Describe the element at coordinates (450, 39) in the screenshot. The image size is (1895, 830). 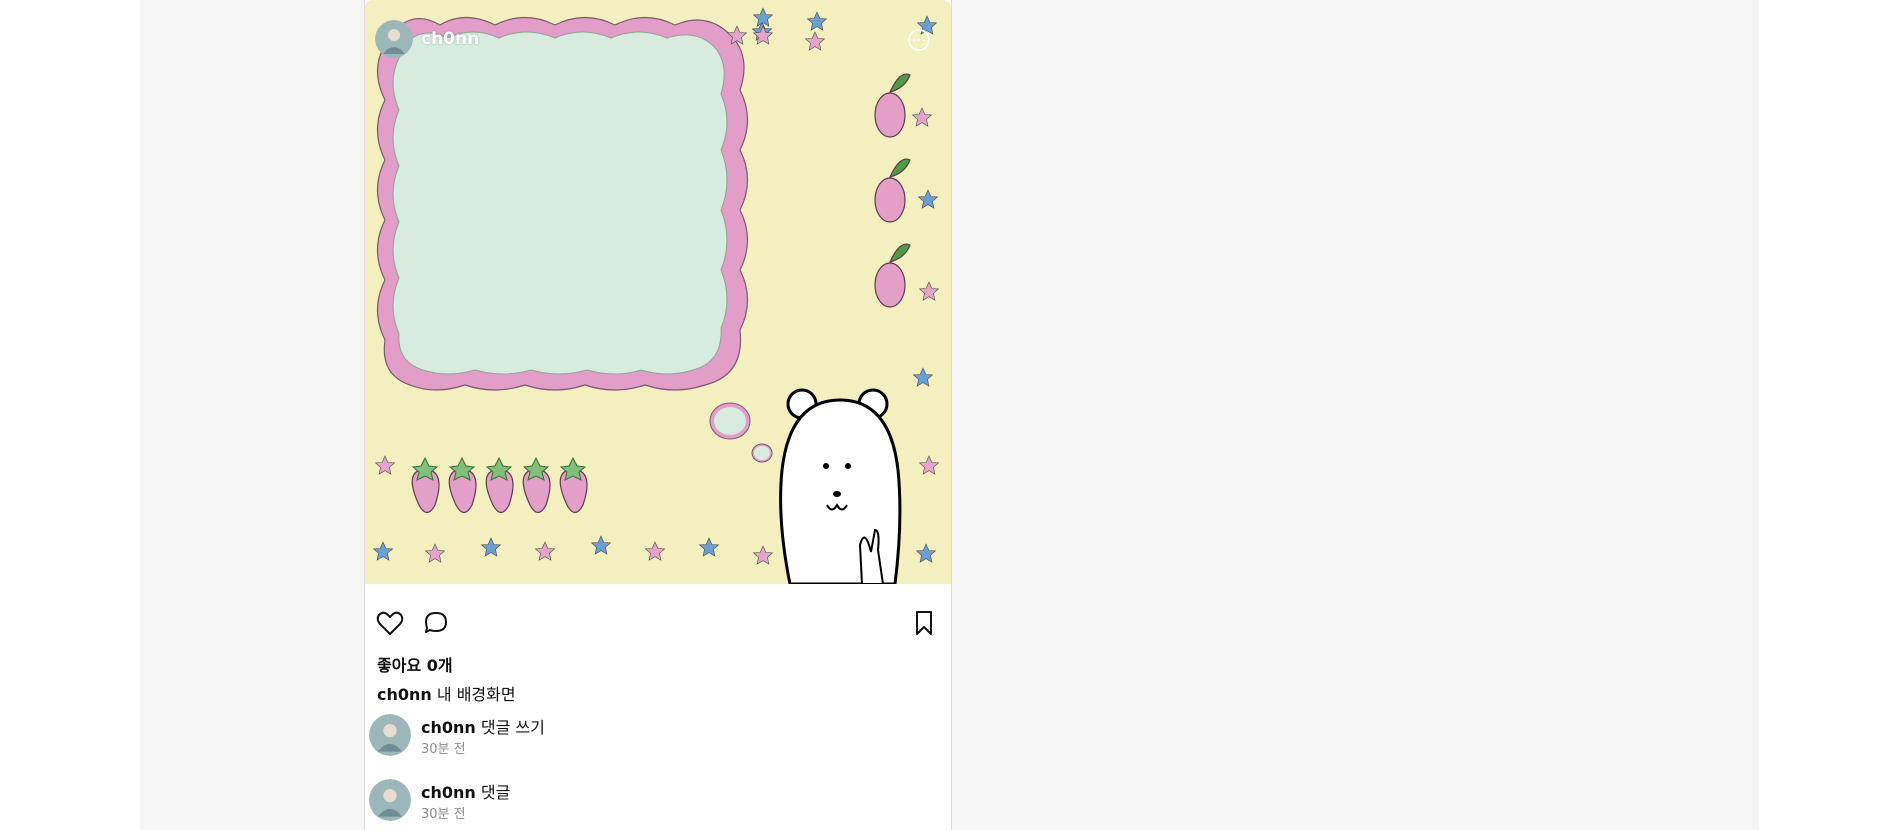
I see `author-username: ch0nn` at that location.